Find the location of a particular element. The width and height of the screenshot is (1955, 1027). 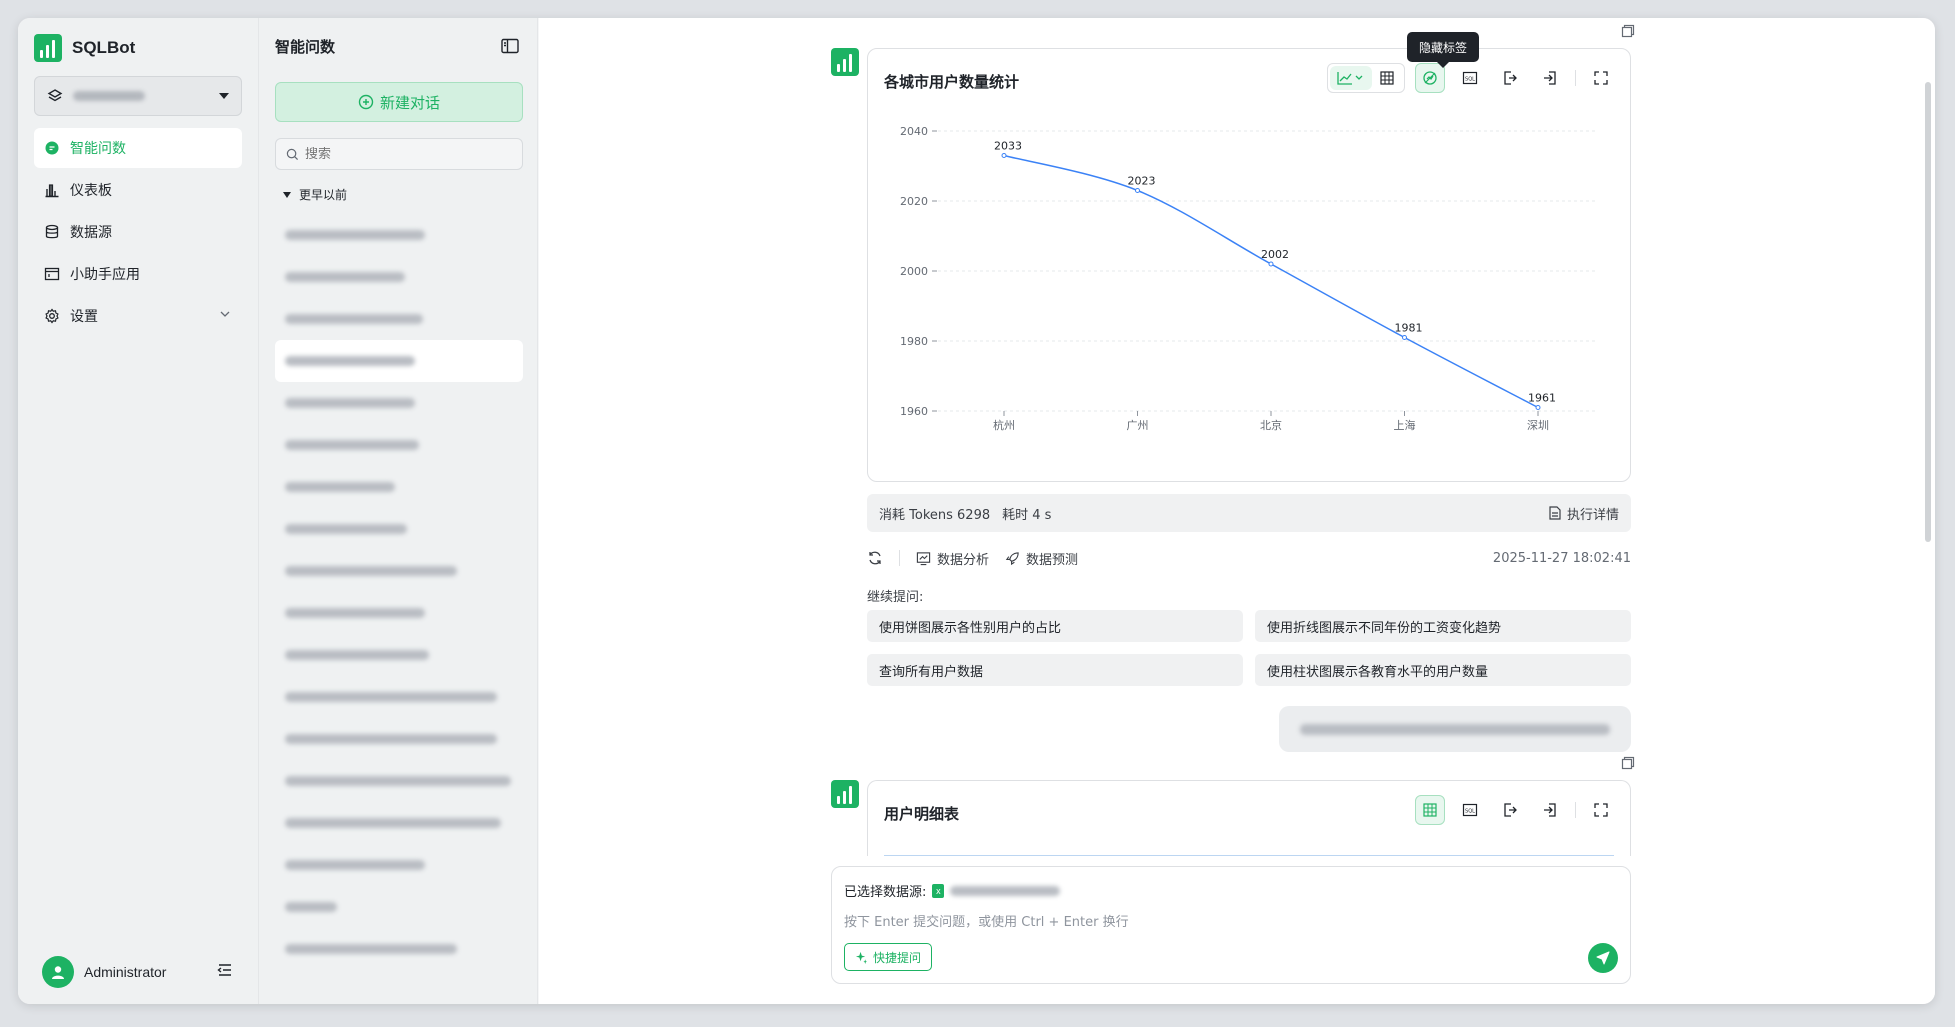

nav-item-settings: 设置 is located at coordinates (138, 316).